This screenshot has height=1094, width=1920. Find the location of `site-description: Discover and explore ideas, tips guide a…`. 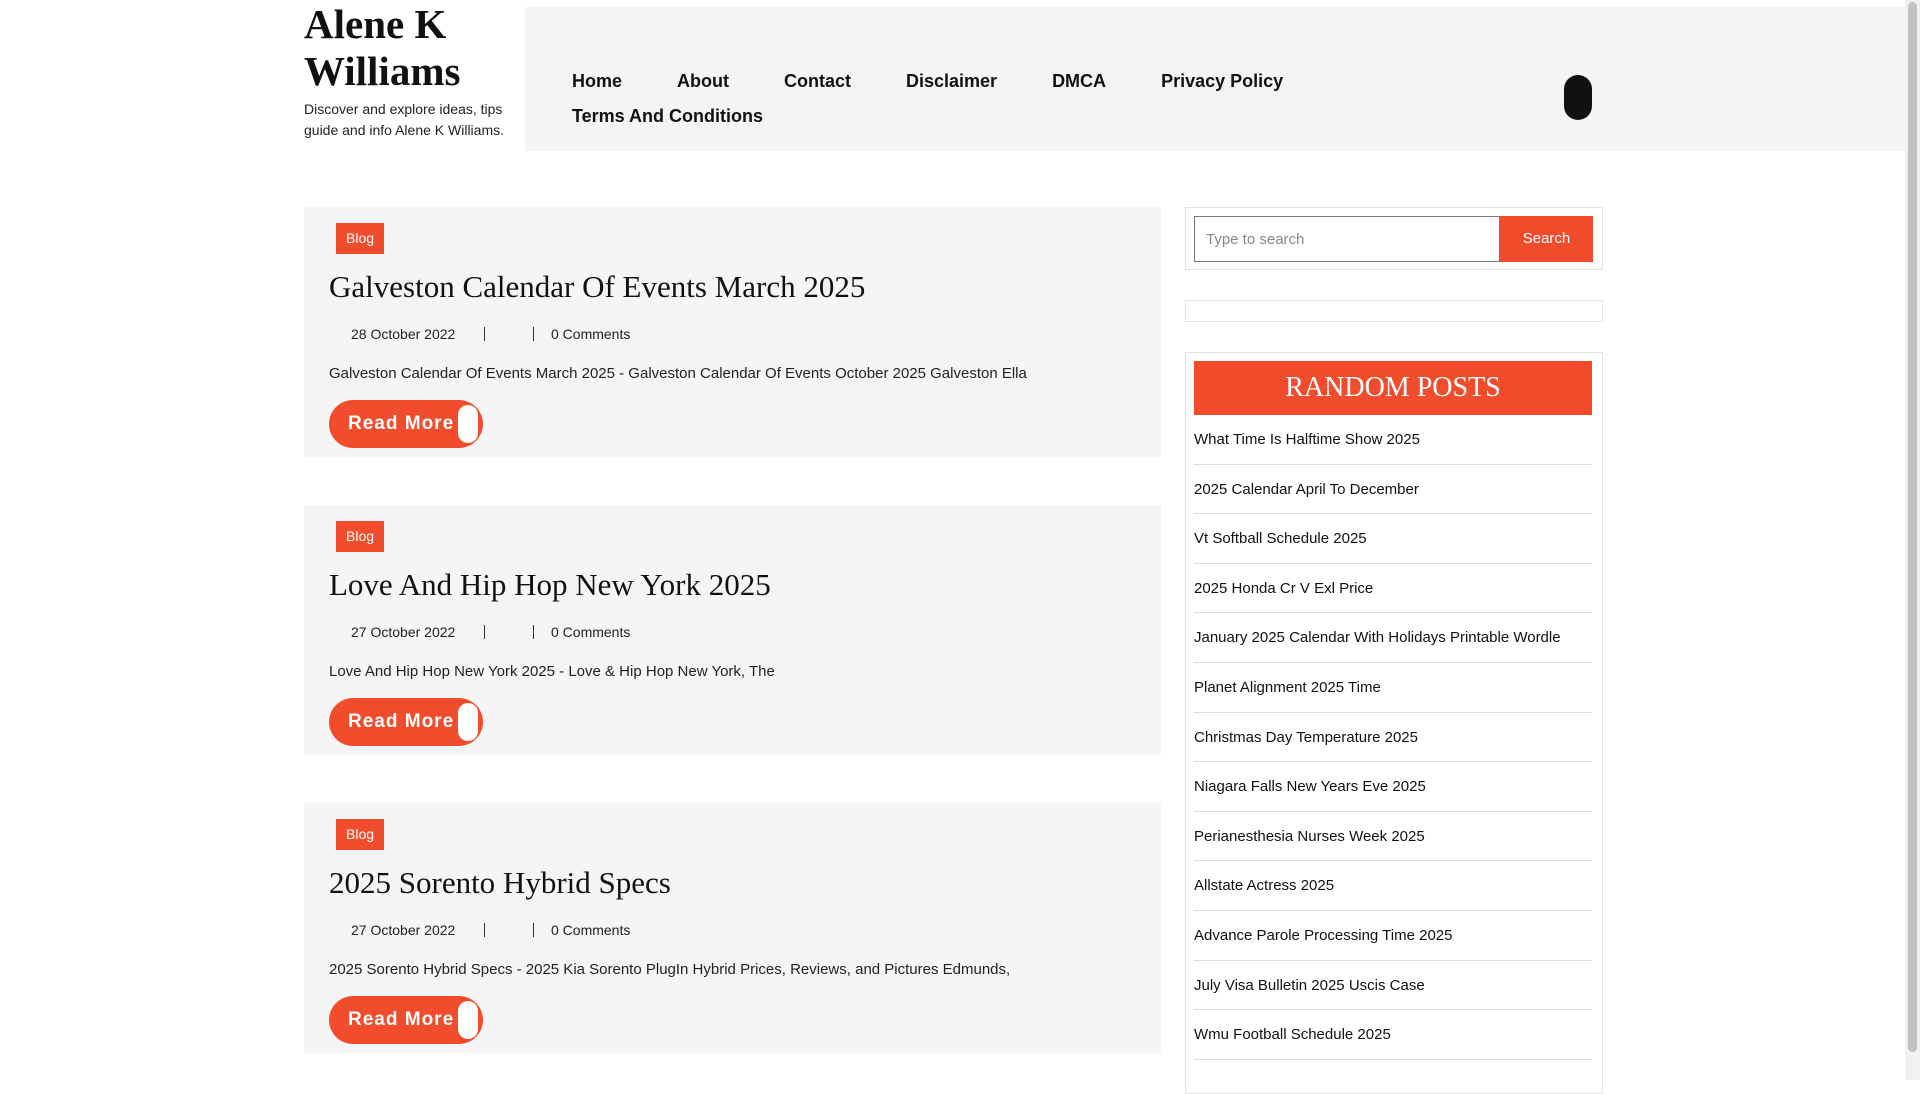

site-description: Discover and explore ideas, tips guide a… is located at coordinates (404, 119).